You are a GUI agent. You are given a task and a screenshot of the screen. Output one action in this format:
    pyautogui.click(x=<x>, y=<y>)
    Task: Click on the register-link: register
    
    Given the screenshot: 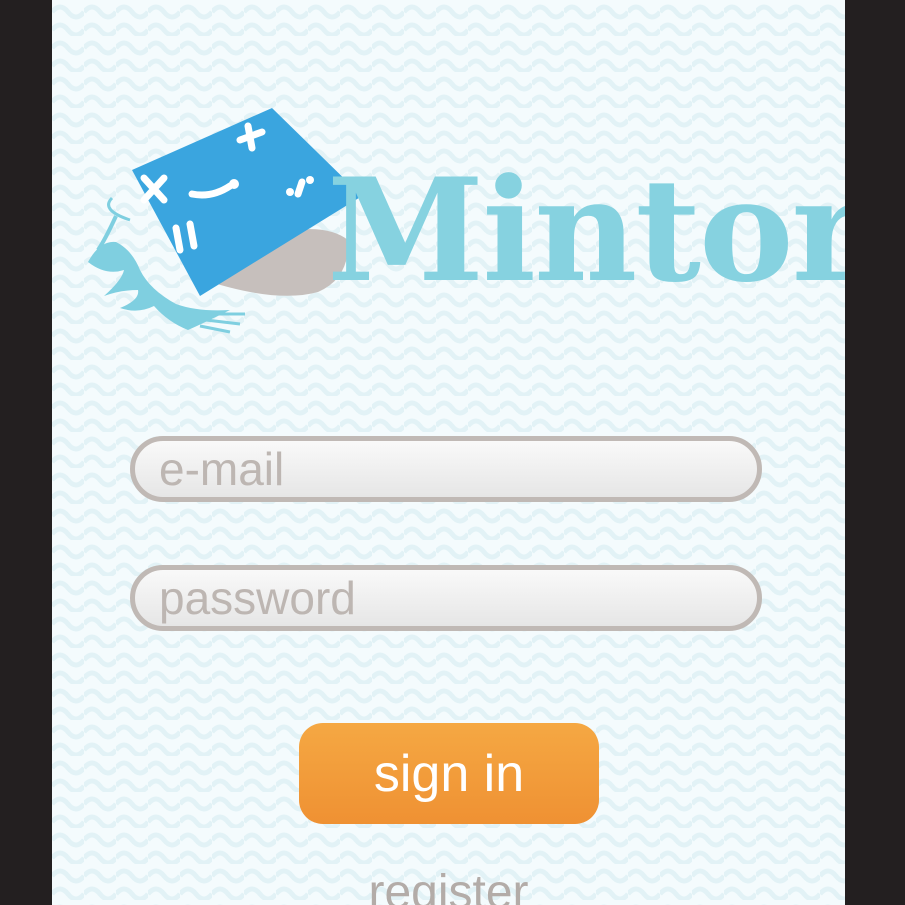 What is the action you would take?
    pyautogui.click(x=448, y=885)
    